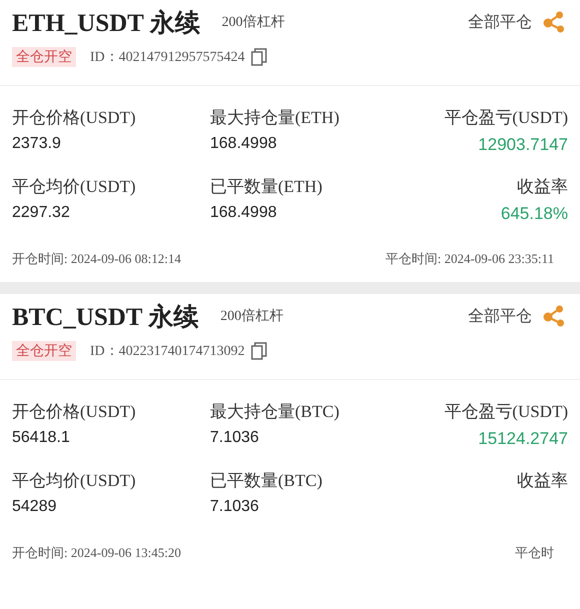 The width and height of the screenshot is (580, 609). I want to click on open-time: 开仓时间: 2024-09-06 13:45:20, so click(96, 553).